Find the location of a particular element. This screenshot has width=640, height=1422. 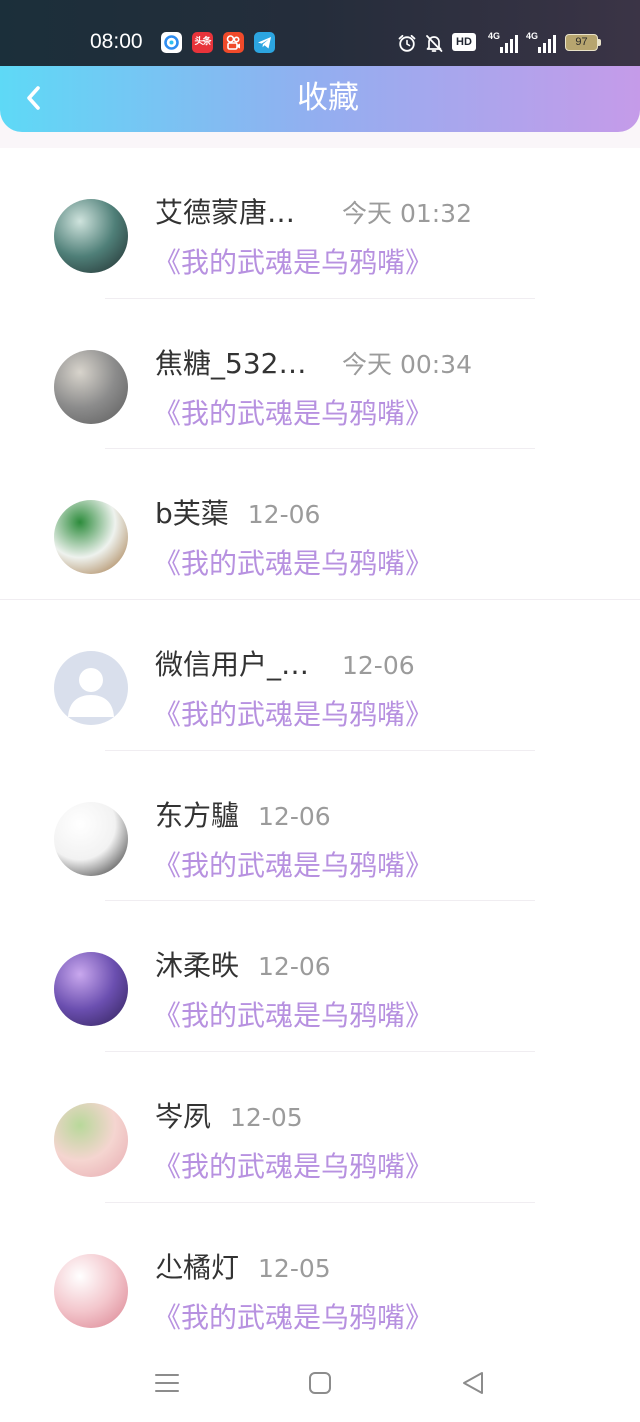

triangle-back-icon is located at coordinates (473, 1383).